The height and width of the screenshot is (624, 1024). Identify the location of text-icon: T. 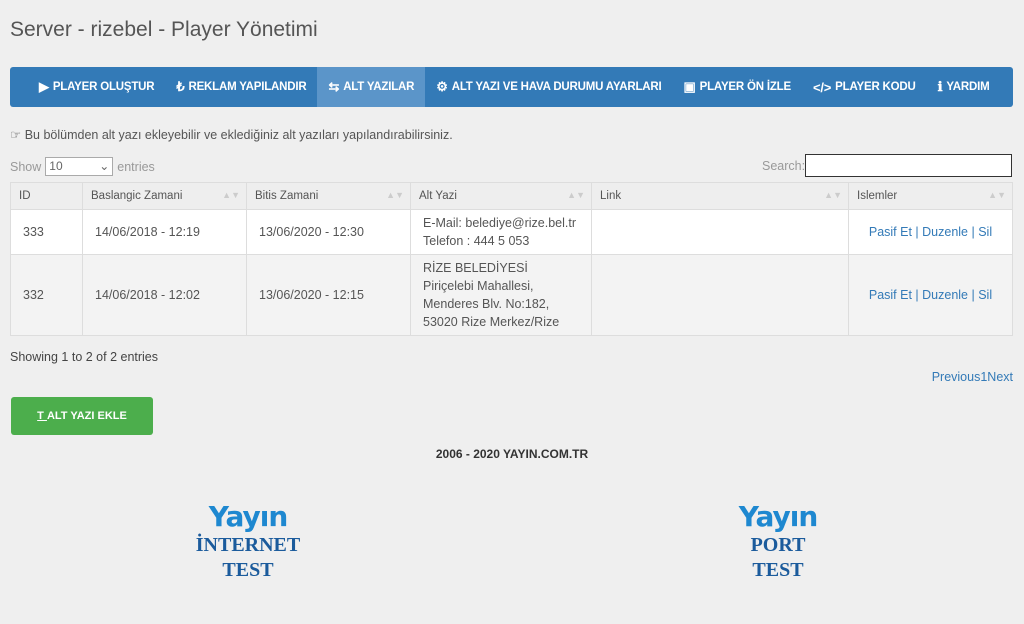
(42, 416).